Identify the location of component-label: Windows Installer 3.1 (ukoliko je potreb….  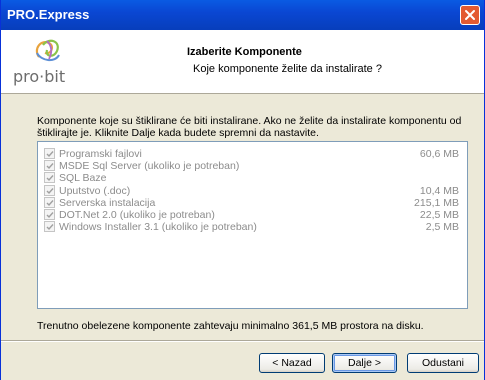
(158, 227).